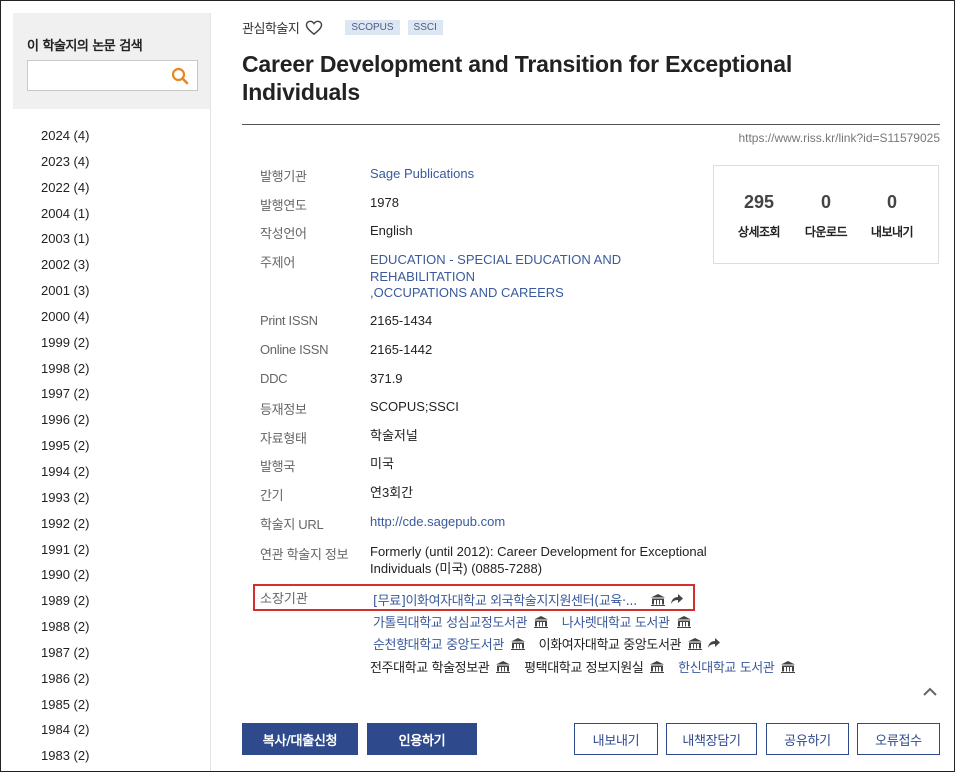 The image size is (955, 773). Describe the element at coordinates (65, 631) in the screenshot. I see `year-item: 1988 (2)` at that location.